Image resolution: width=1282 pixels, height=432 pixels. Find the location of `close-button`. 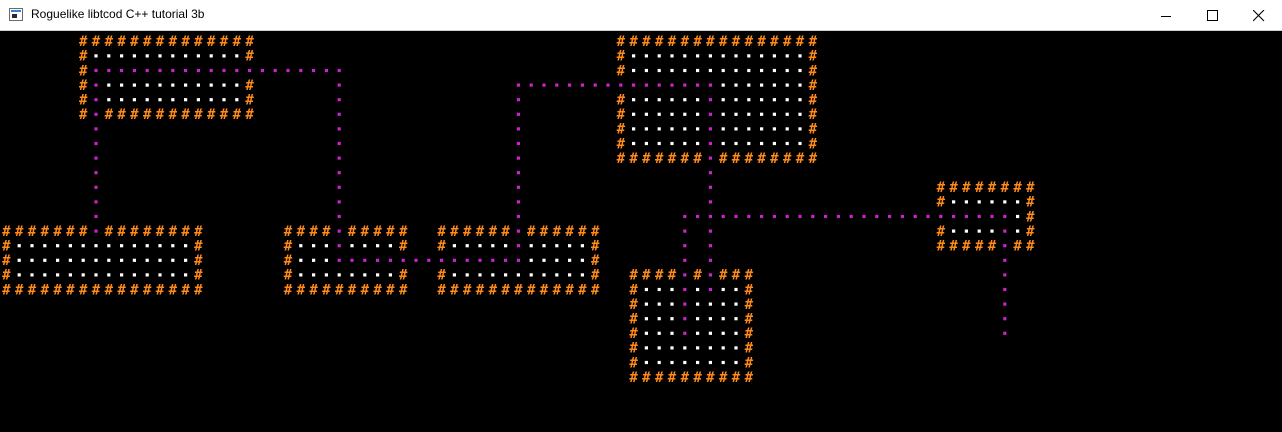

close-button is located at coordinates (1259, 15).